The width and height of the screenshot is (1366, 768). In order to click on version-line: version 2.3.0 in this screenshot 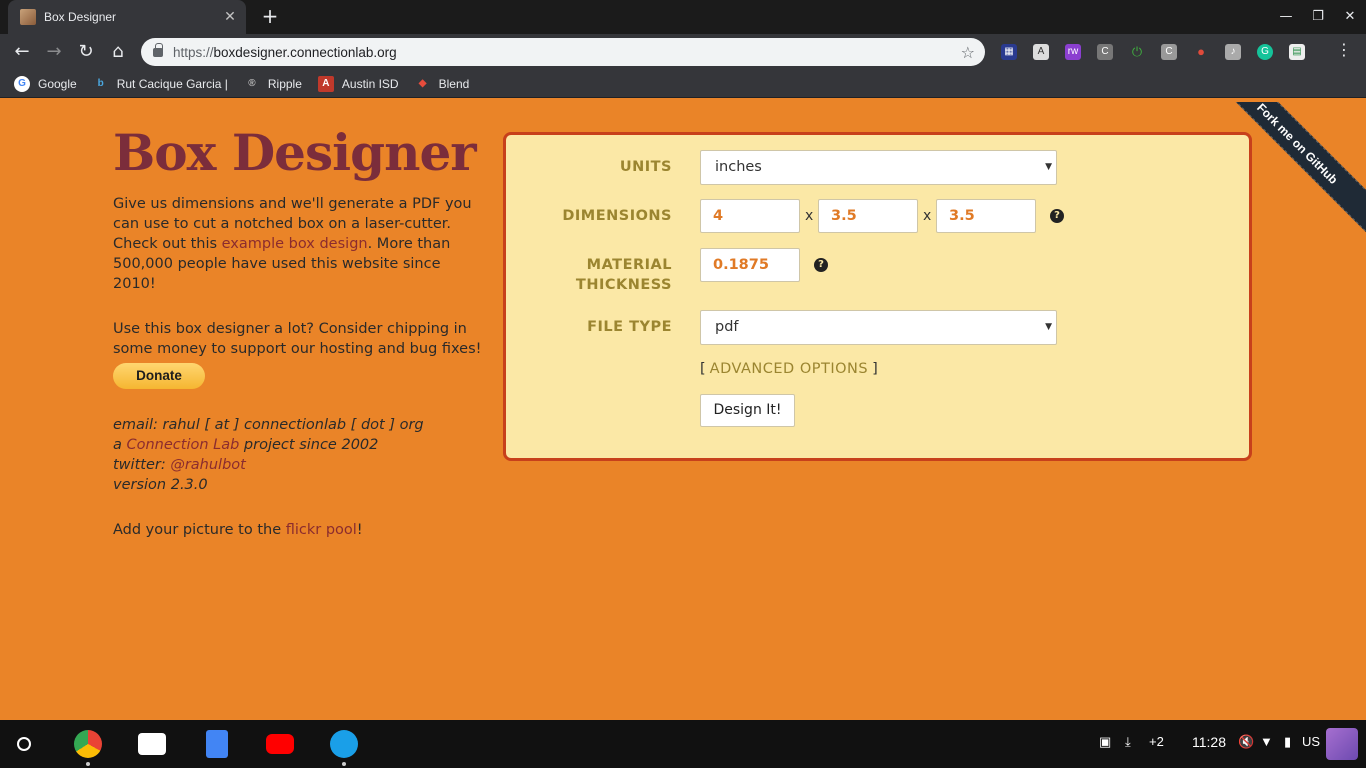, I will do `click(160, 485)`.